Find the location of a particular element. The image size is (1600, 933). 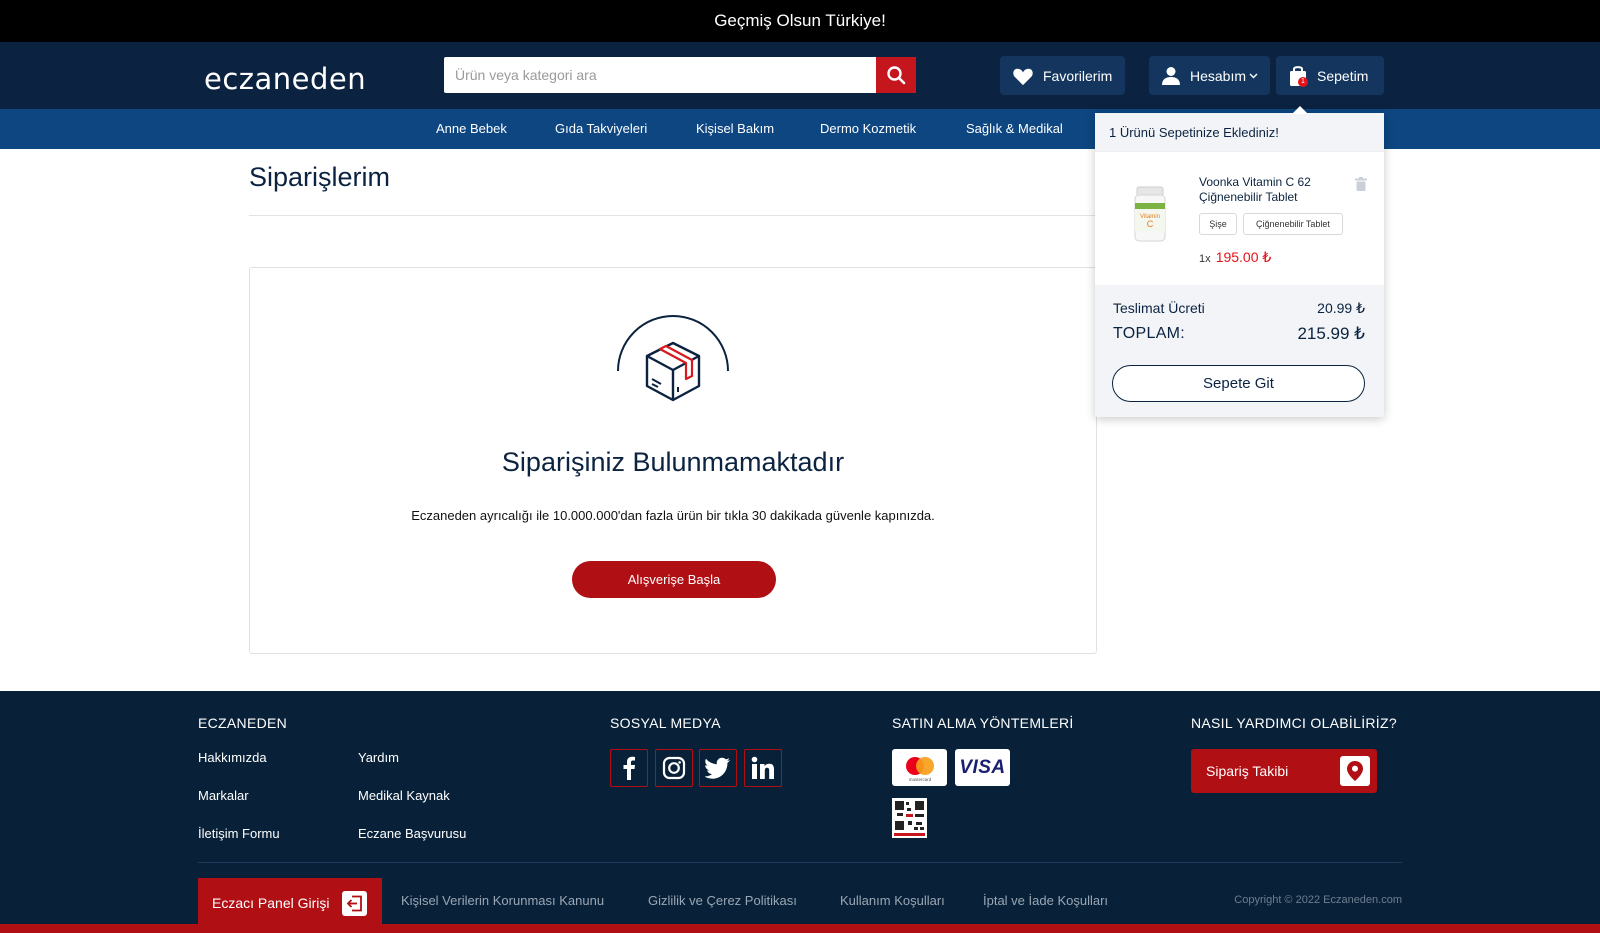

footer-payment-title: SATIN ALMA YÖNTEMLERİ is located at coordinates (983, 723).